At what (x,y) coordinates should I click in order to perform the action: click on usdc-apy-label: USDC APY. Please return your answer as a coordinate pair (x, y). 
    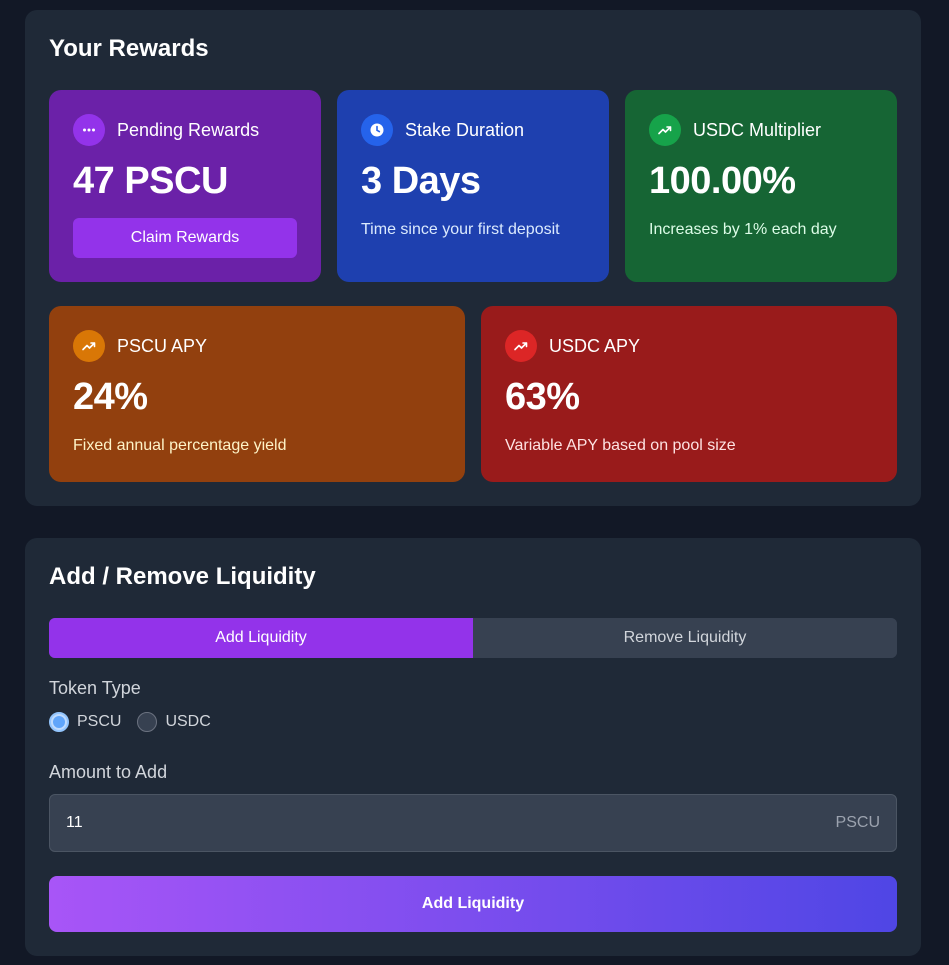
    Looking at the image, I should click on (595, 345).